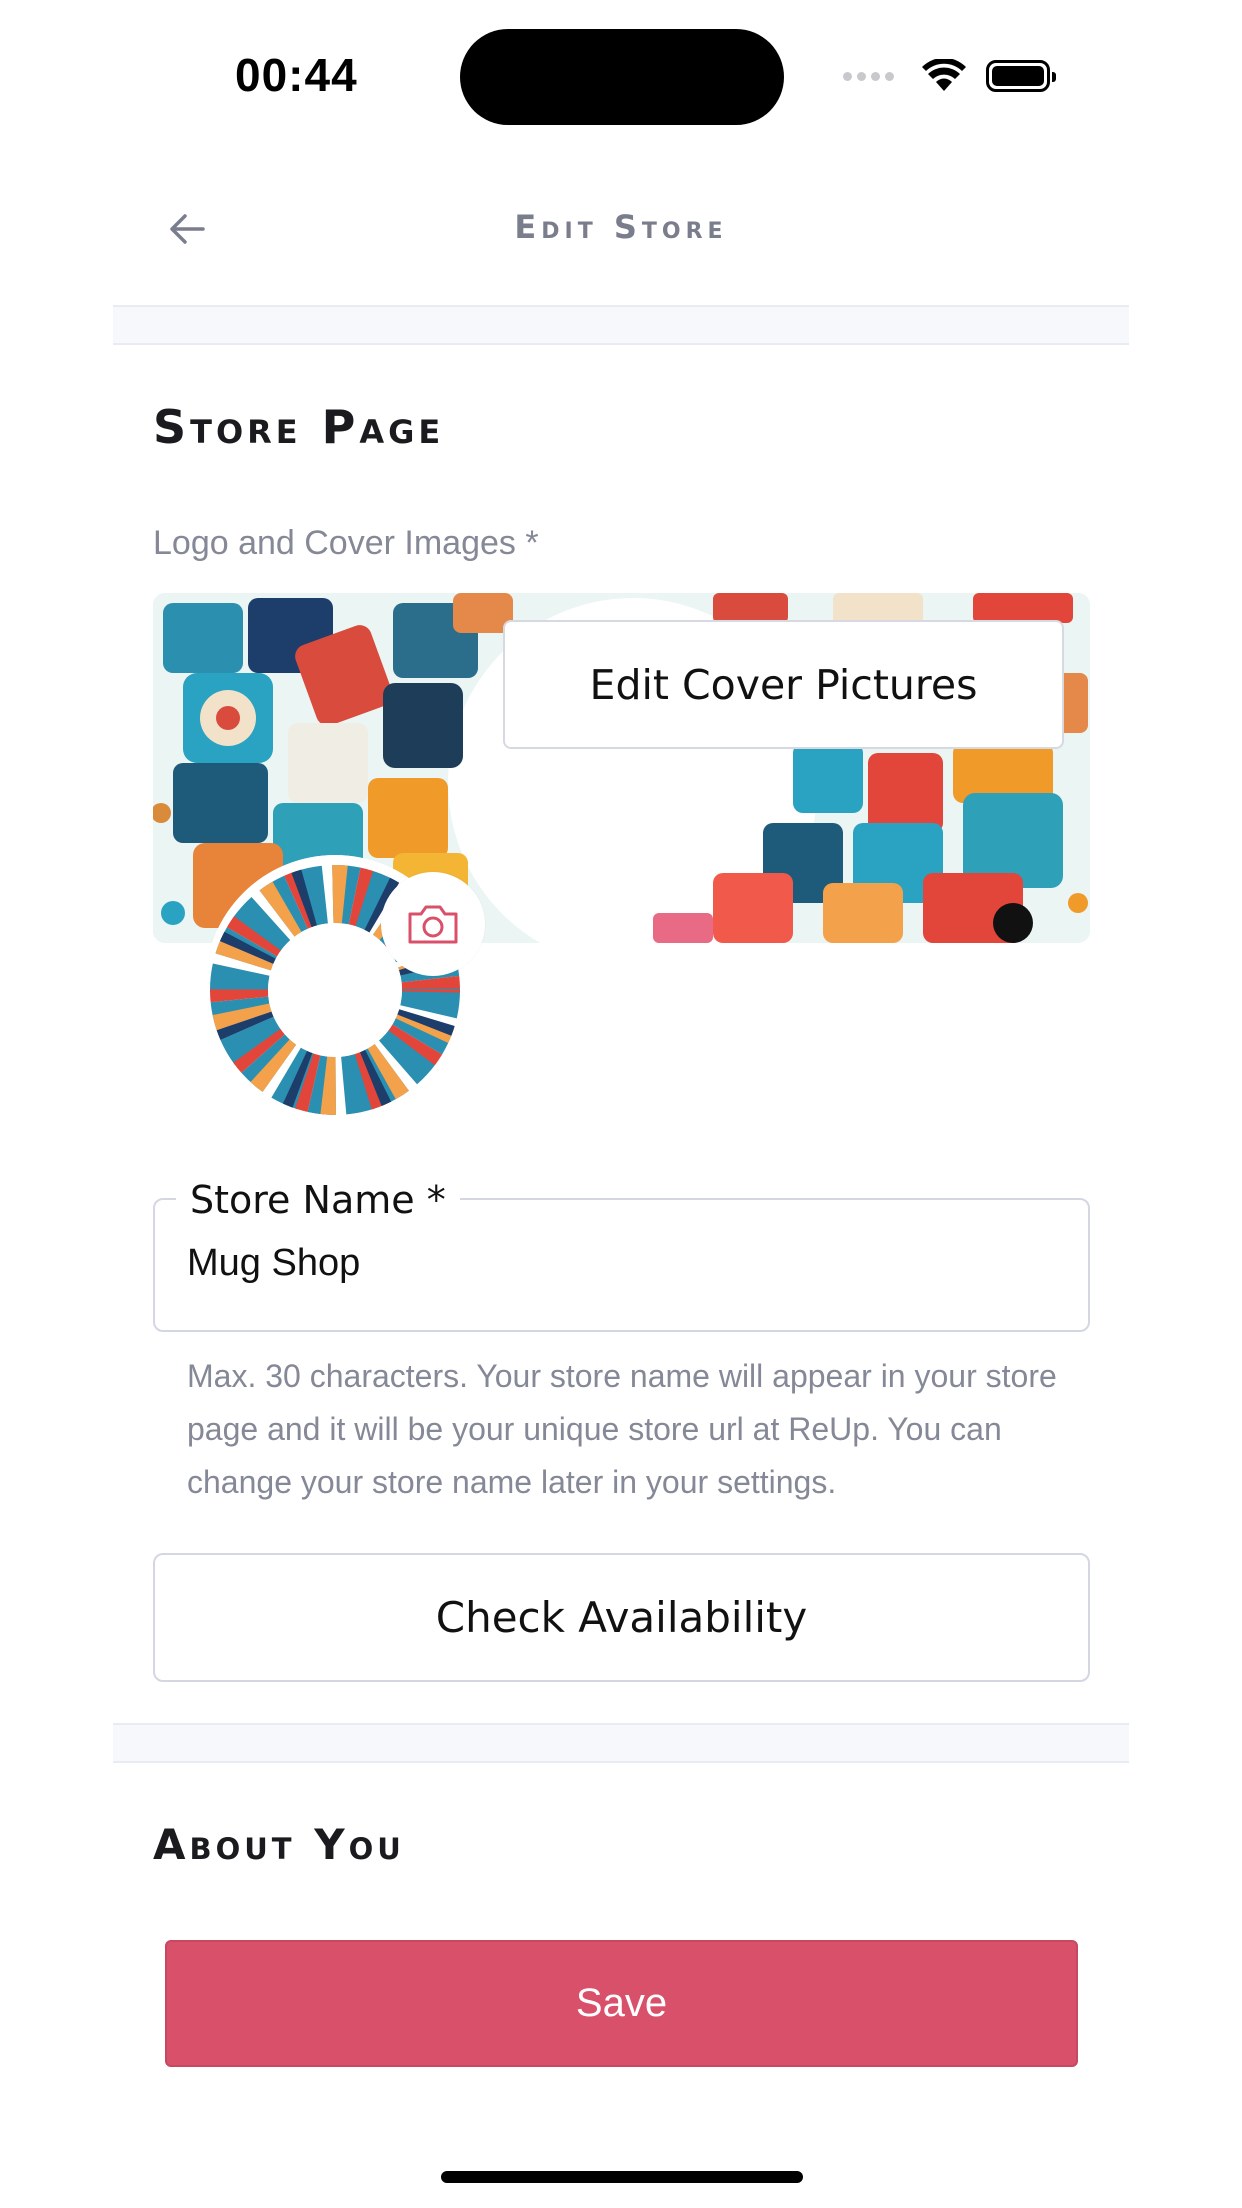 Image resolution: width=1242 pixels, height=2208 pixels. Describe the element at coordinates (621, 227) in the screenshot. I see `page-title: Edit Store` at that location.